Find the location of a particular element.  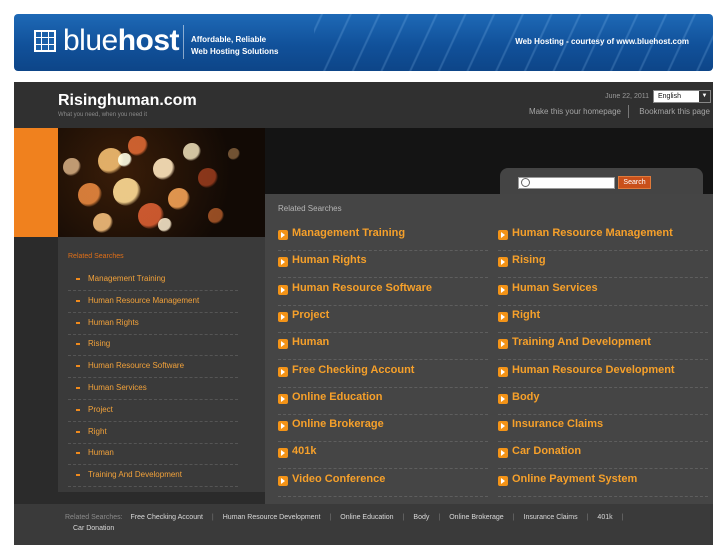

left-related-item: Training And Development is located at coordinates (153, 477).